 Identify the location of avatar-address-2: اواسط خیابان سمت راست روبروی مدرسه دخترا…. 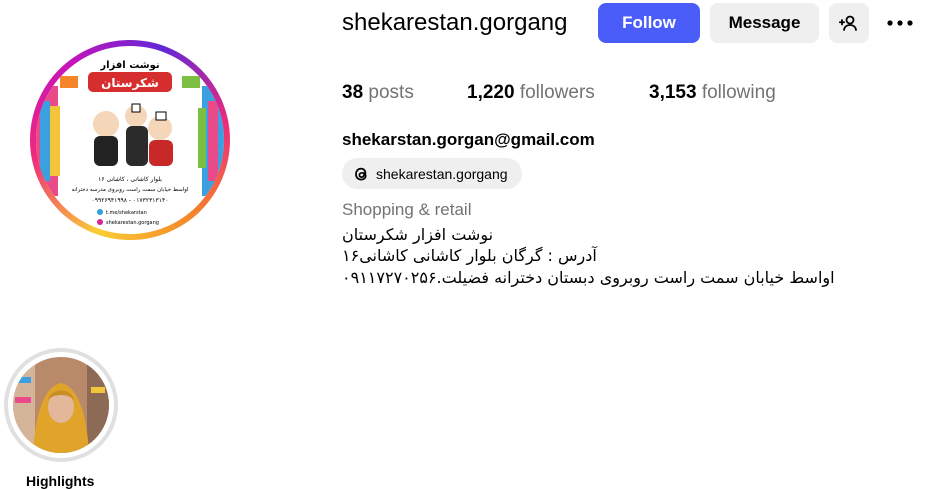
(130, 190).